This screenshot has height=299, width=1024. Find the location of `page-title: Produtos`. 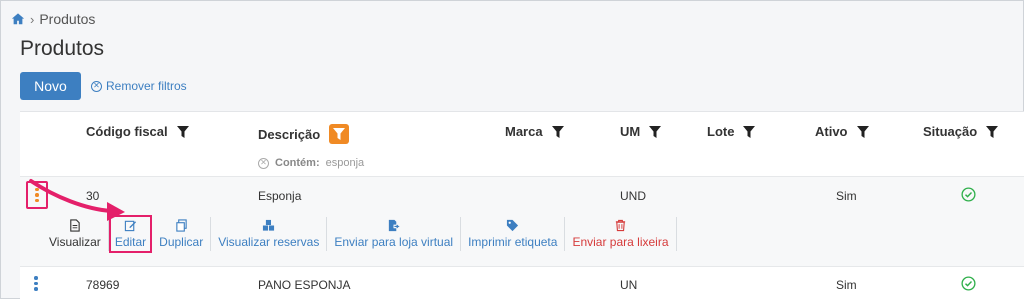

page-title: Produtos is located at coordinates (62, 48).